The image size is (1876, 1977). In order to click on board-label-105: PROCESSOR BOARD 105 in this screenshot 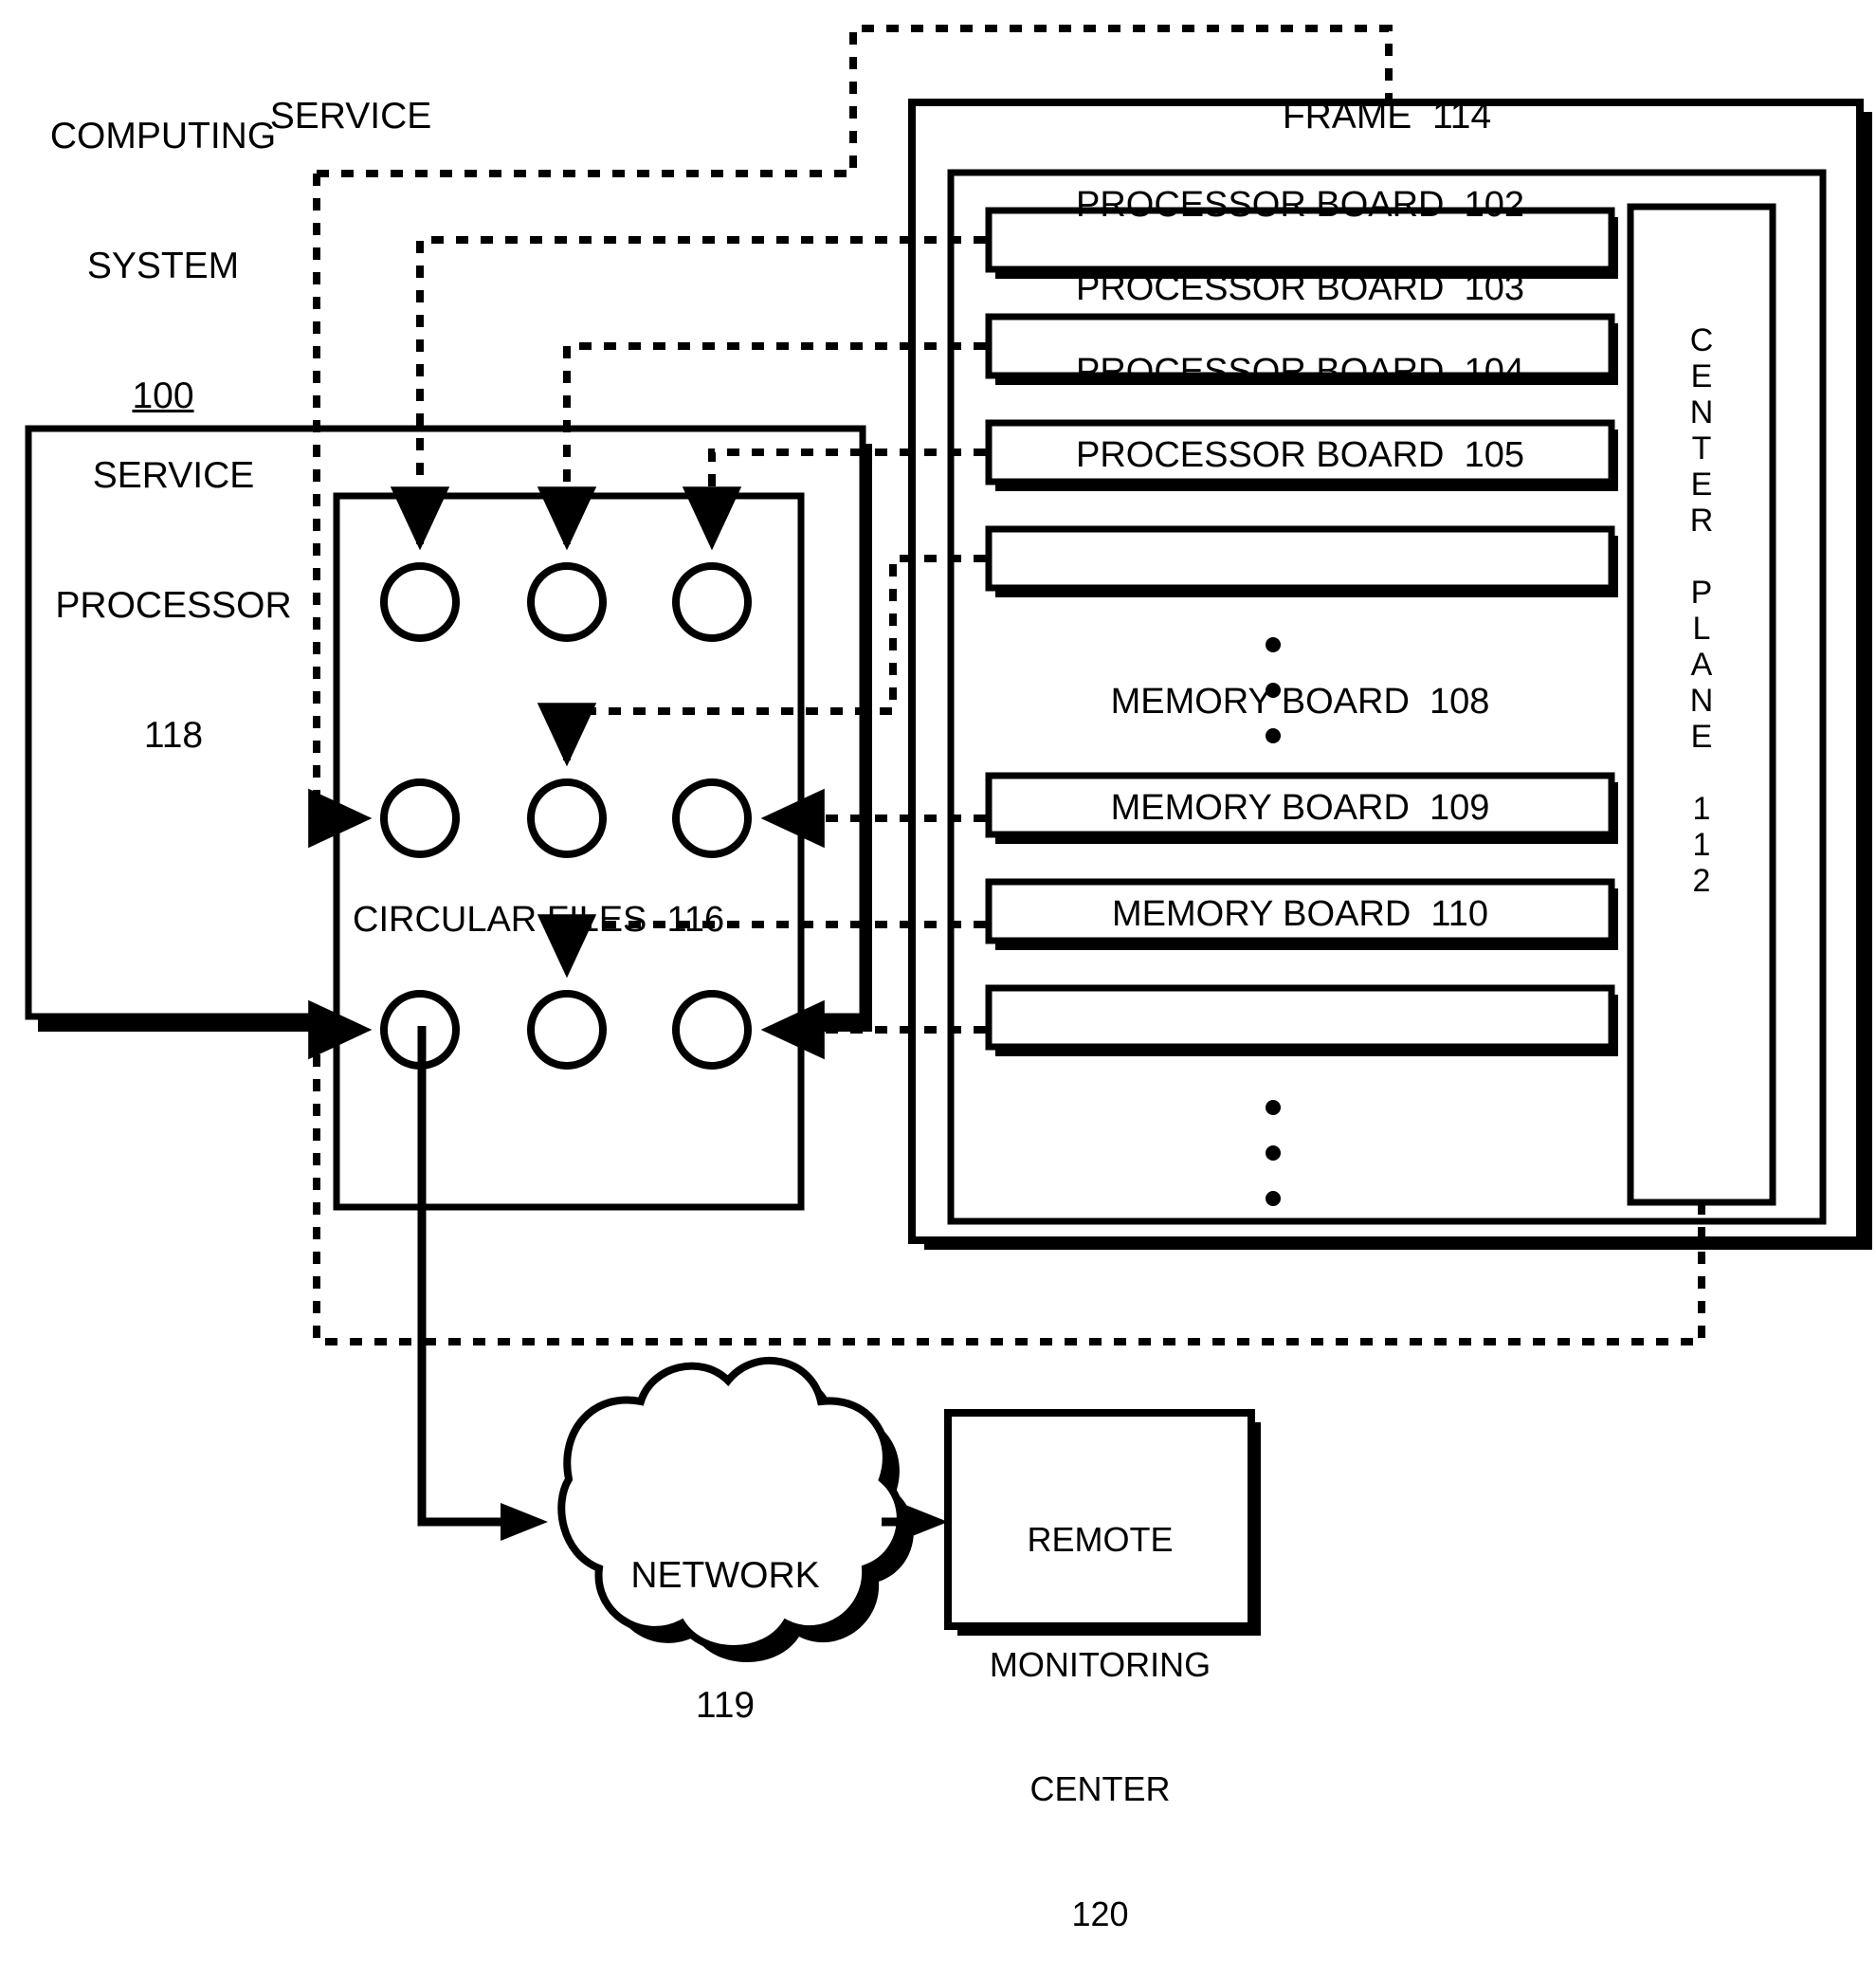, I will do `click(1300, 455)`.